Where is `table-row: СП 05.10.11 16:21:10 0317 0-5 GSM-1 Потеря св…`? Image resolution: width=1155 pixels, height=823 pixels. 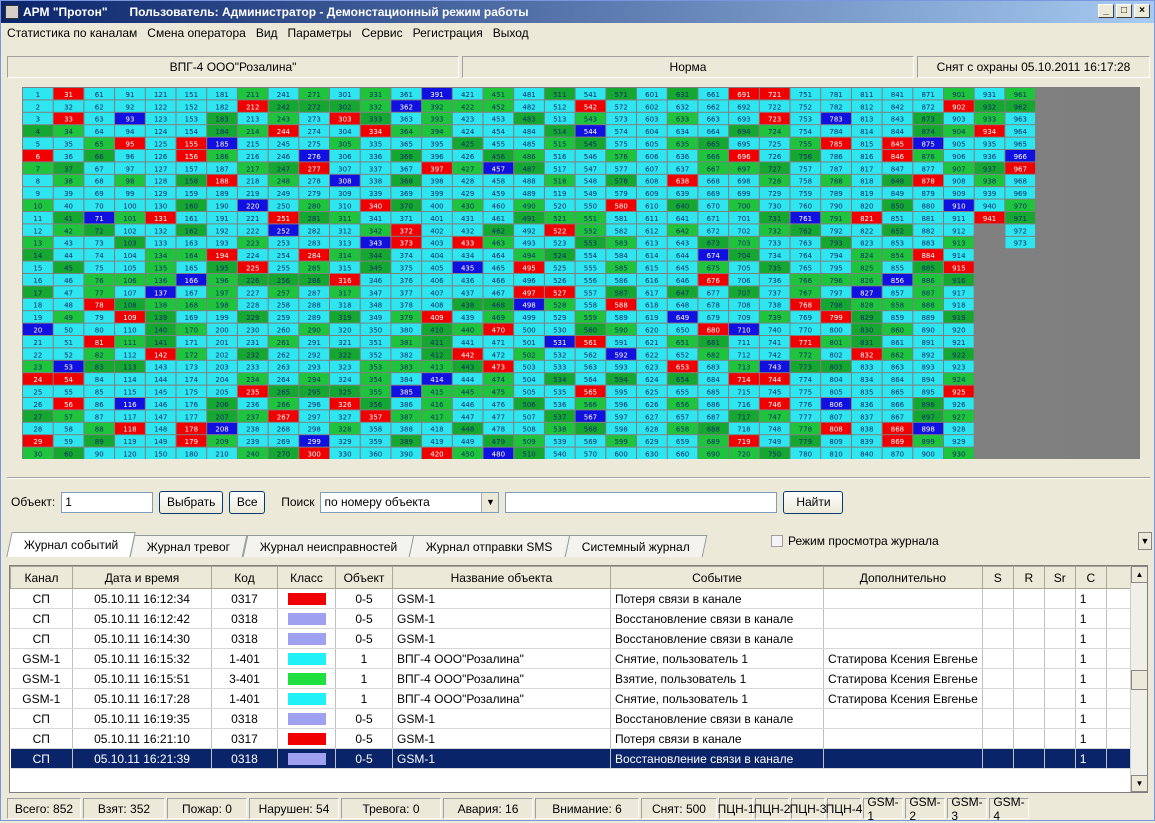 table-row: СП 05.10.11 16:21:10 0317 0-5 GSM-1 Потеря св… is located at coordinates (570, 738).